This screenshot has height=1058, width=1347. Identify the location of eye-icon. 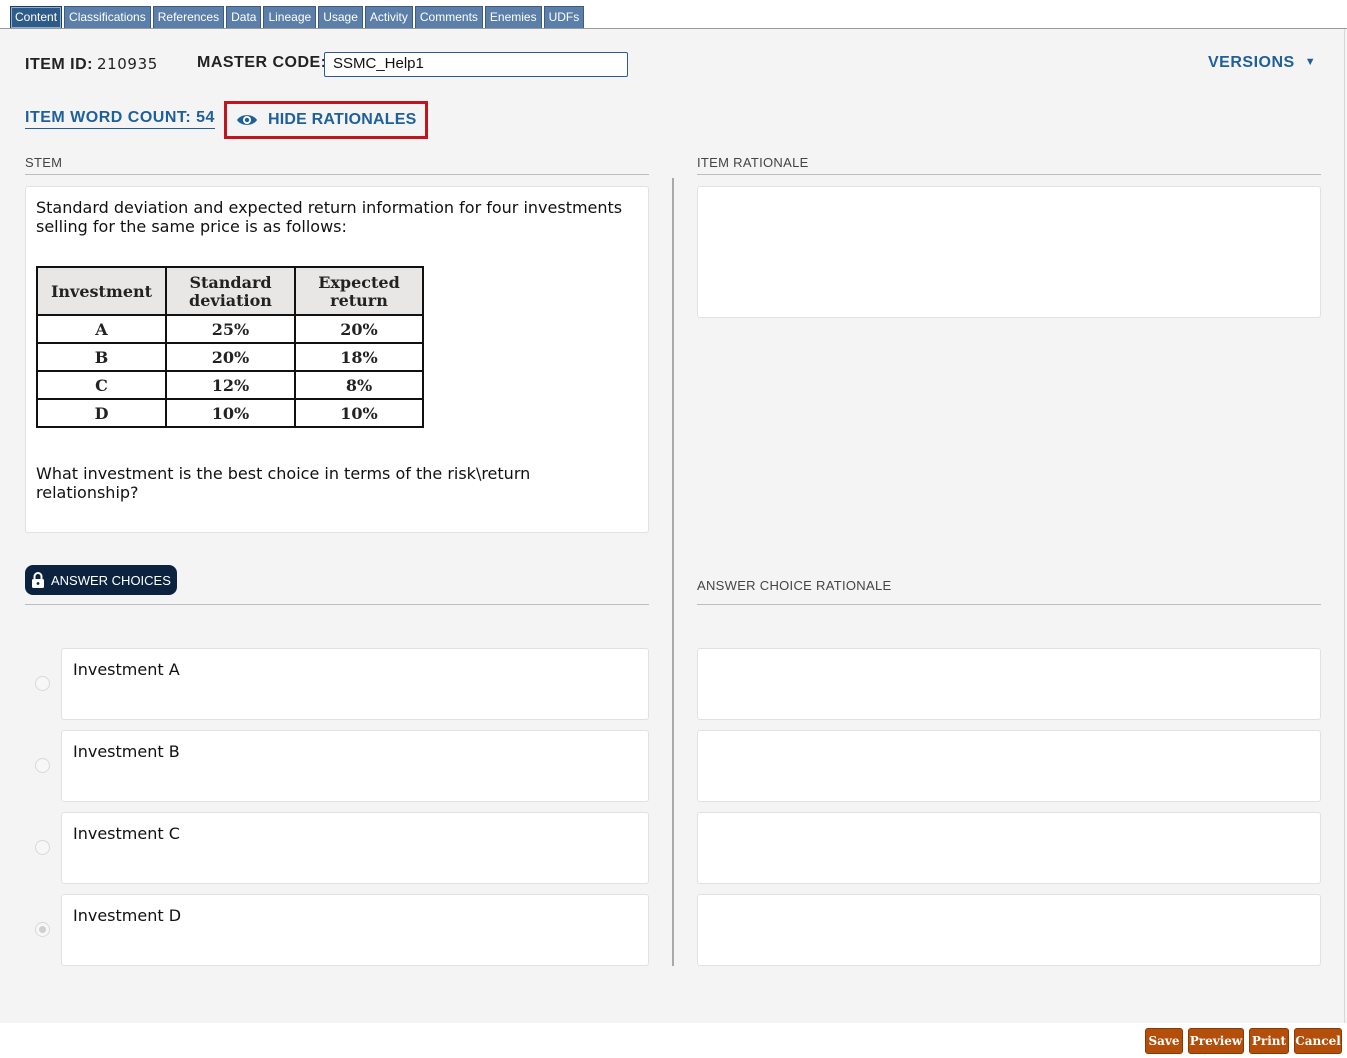
(247, 120).